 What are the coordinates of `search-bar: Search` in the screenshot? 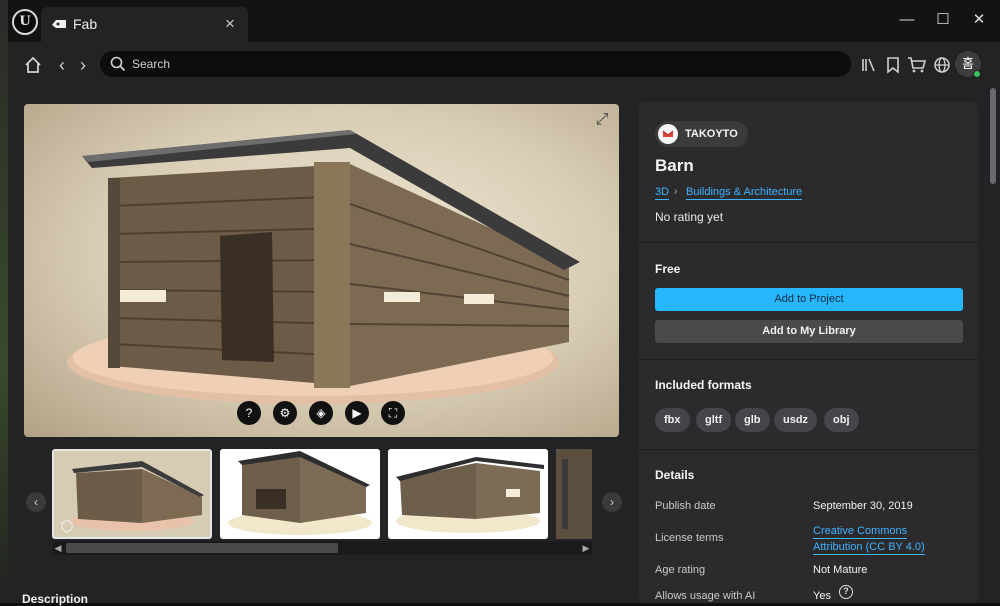 It's located at (475, 64).